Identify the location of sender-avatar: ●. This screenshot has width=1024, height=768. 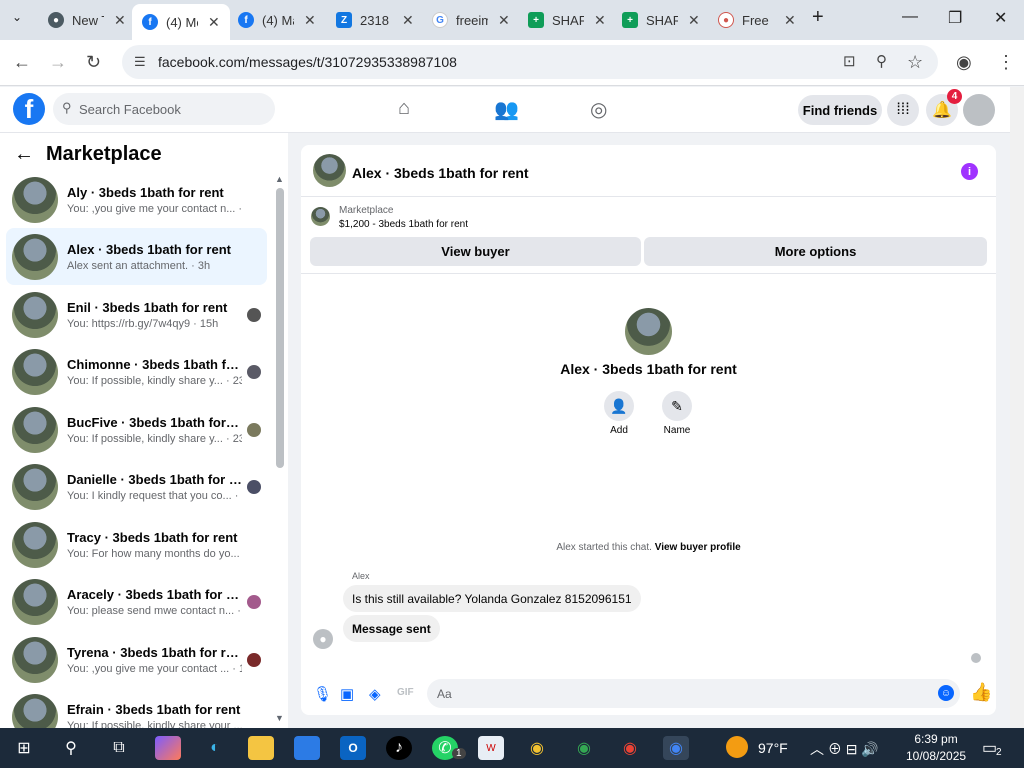
(323, 639).